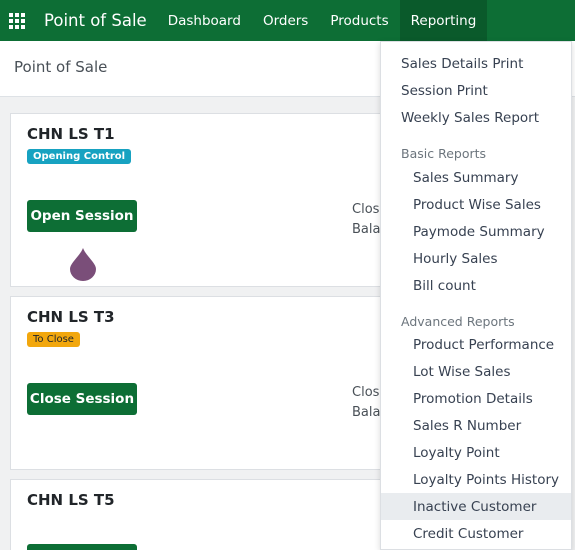 Image resolution: width=575 pixels, height=550 pixels. What do you see at coordinates (476, 117) in the screenshot?
I see `menu-item-weekly-sales-report: Weekly Sales Report` at bounding box center [476, 117].